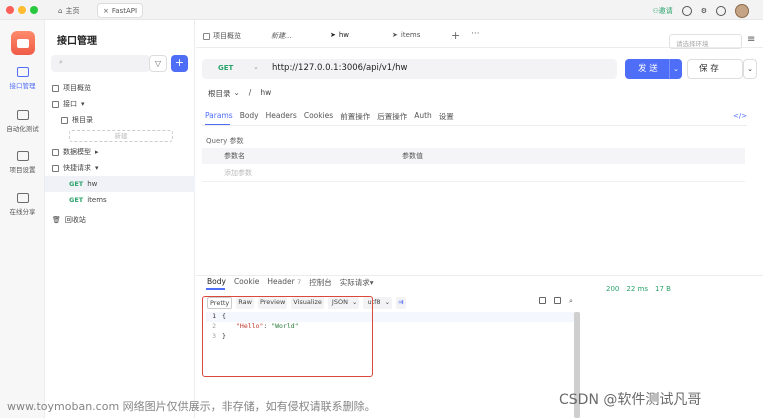  Describe the element at coordinates (653, 69) in the screenshot. I see `send-button: 发 送 ⌄` at that location.